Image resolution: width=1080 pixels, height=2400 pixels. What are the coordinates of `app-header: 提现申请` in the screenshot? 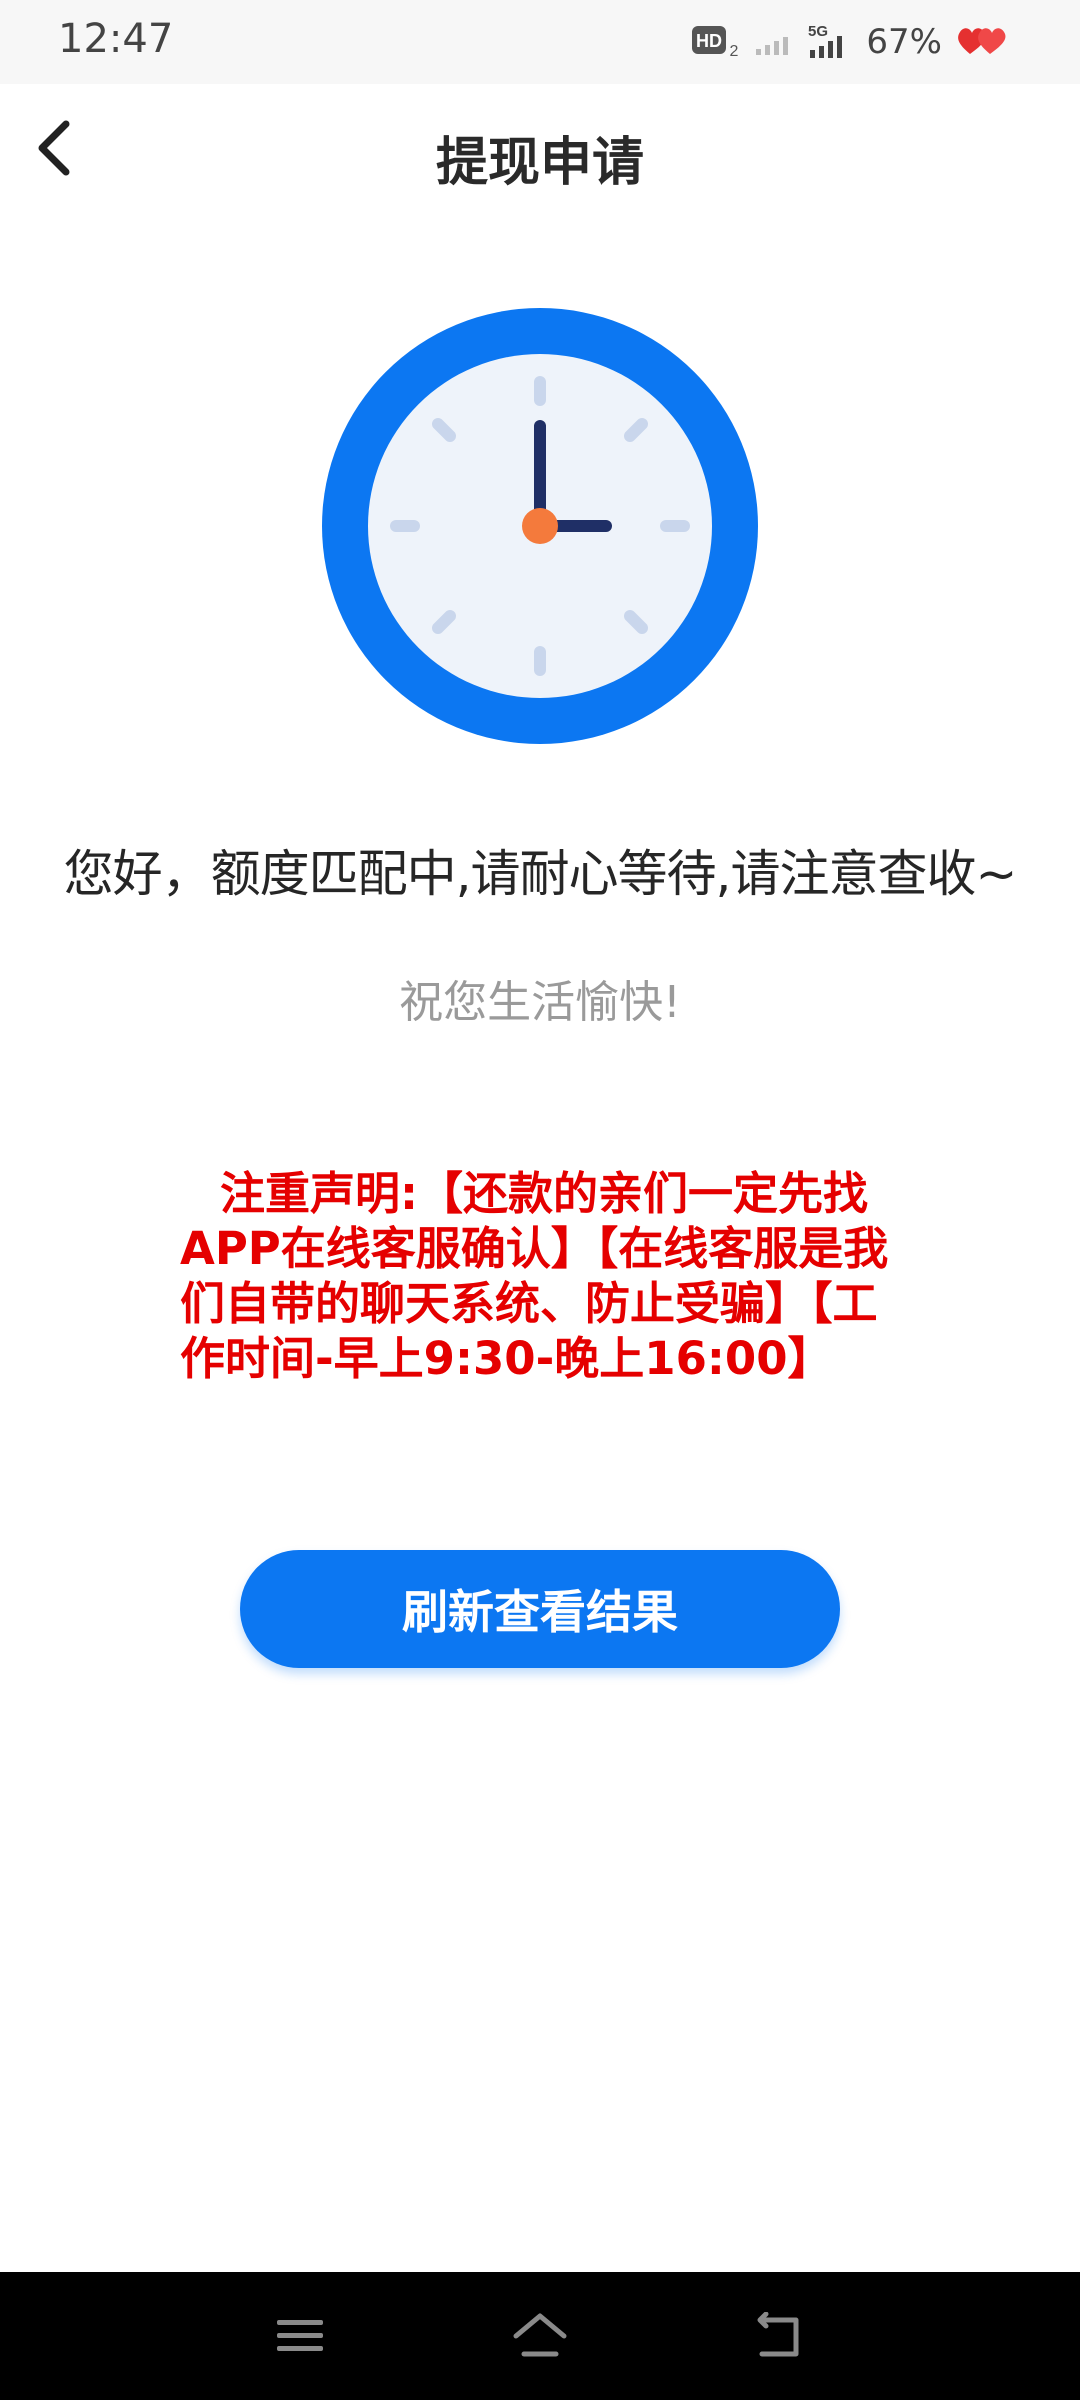 It's located at (540, 154).